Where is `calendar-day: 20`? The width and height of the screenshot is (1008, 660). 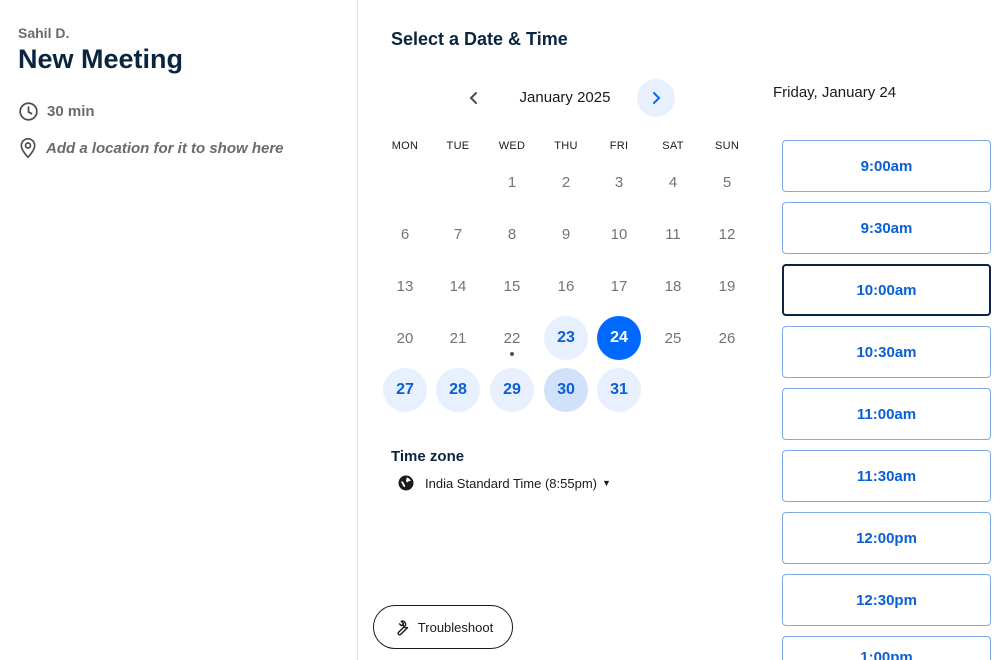
calendar-day: 20 is located at coordinates (405, 338).